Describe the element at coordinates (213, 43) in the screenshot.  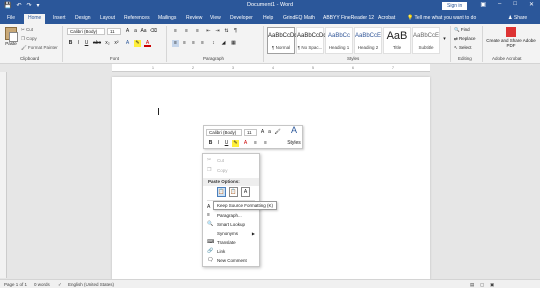
I see `line-spacing-icon: ↕` at that location.